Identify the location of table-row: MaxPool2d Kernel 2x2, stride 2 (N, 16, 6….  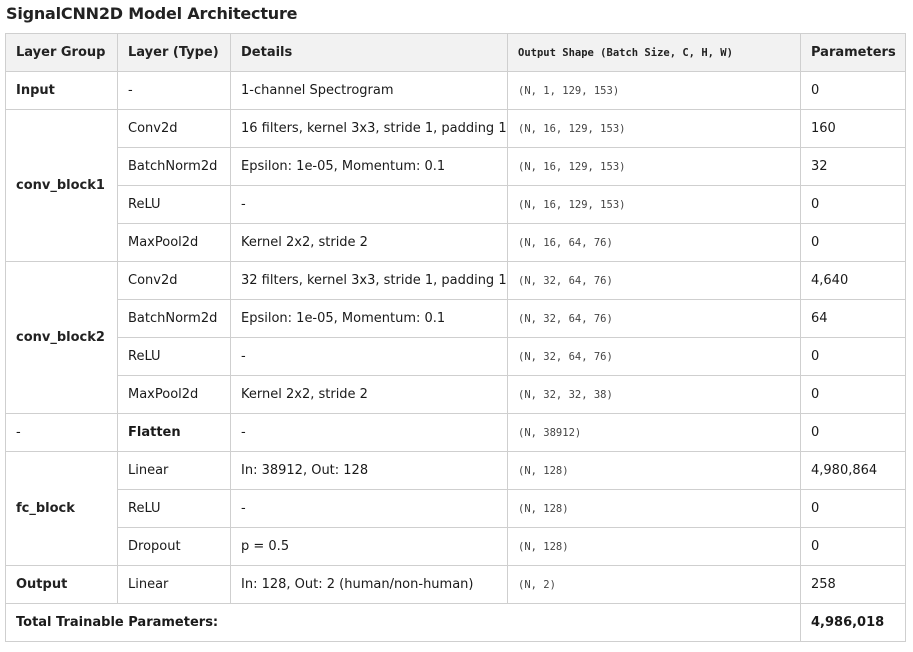
(456, 242).